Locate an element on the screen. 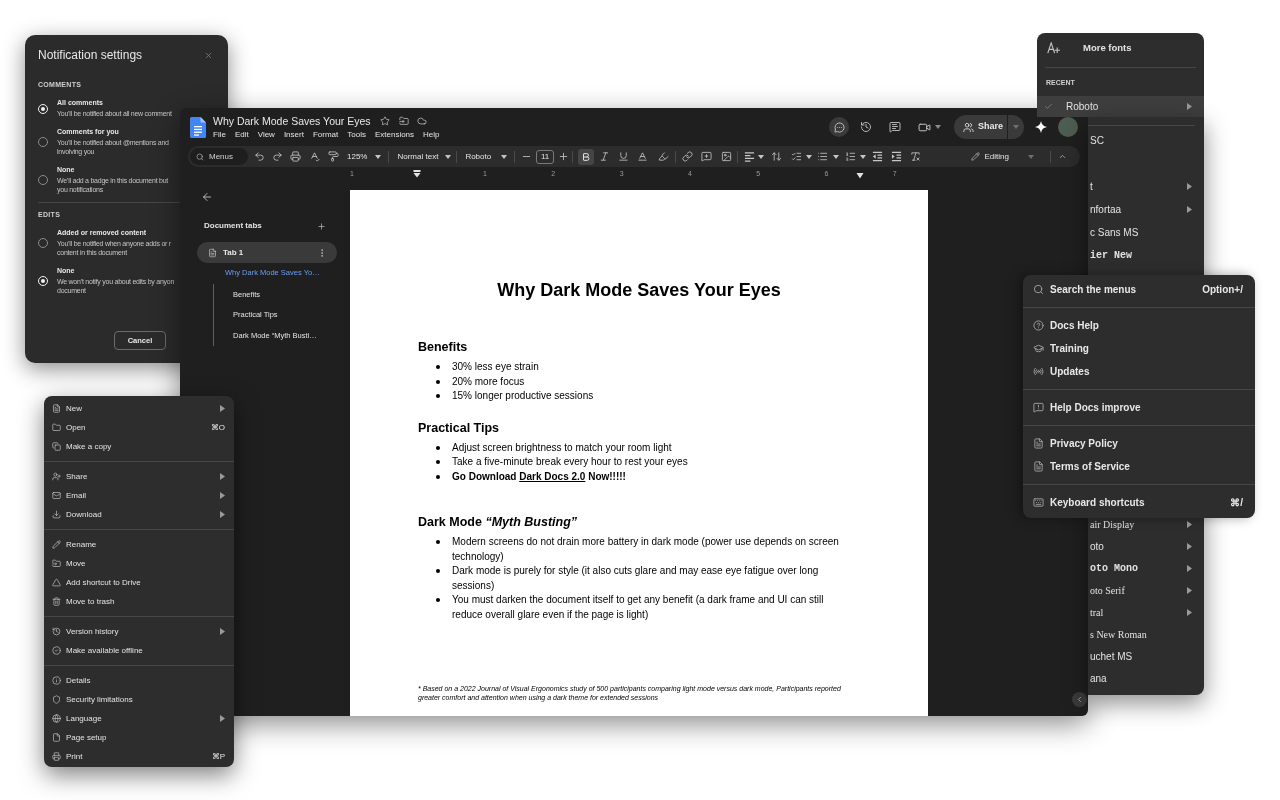 The height and width of the screenshot is (800, 1280). chevron-up-icon is located at coordinates (1062, 156).